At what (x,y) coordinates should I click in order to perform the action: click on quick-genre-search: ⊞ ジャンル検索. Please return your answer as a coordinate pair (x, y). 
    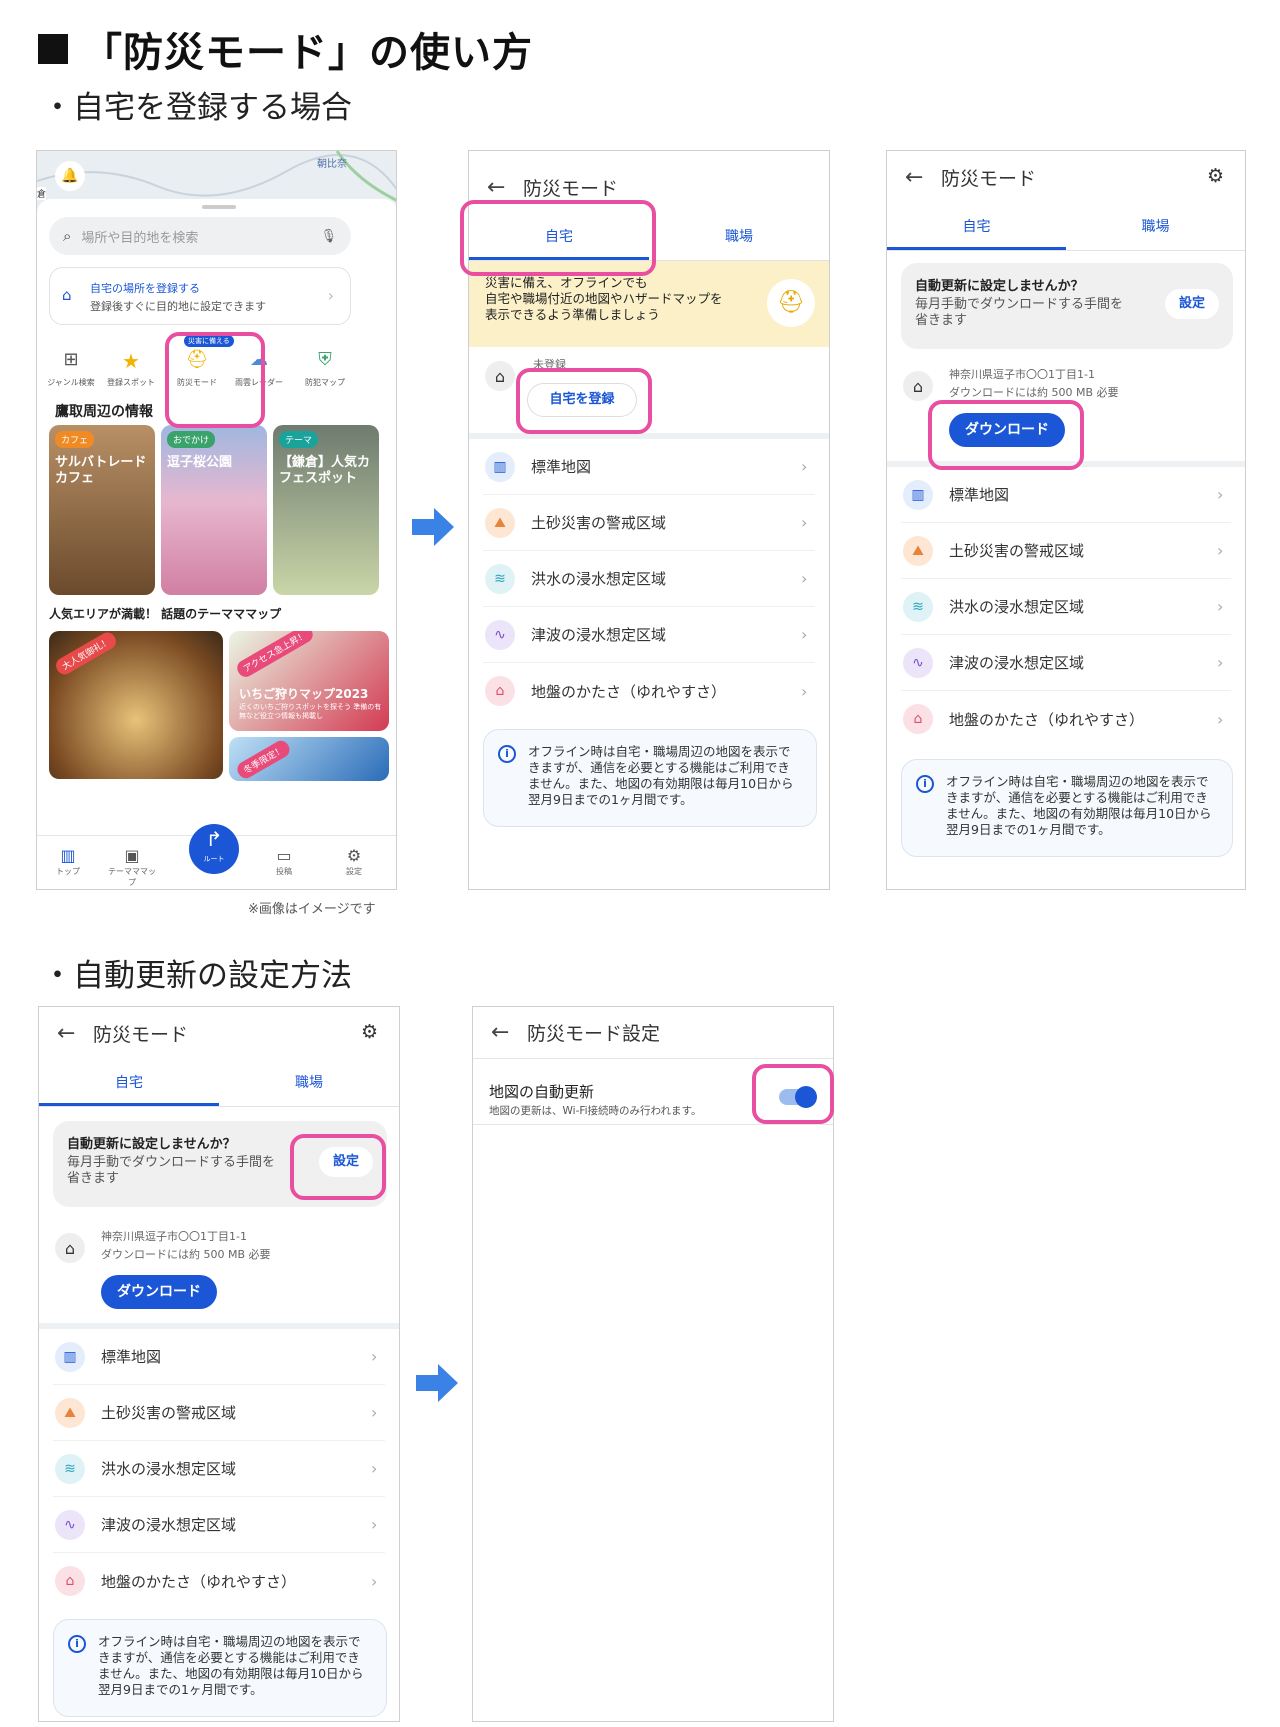
    Looking at the image, I should click on (71, 368).